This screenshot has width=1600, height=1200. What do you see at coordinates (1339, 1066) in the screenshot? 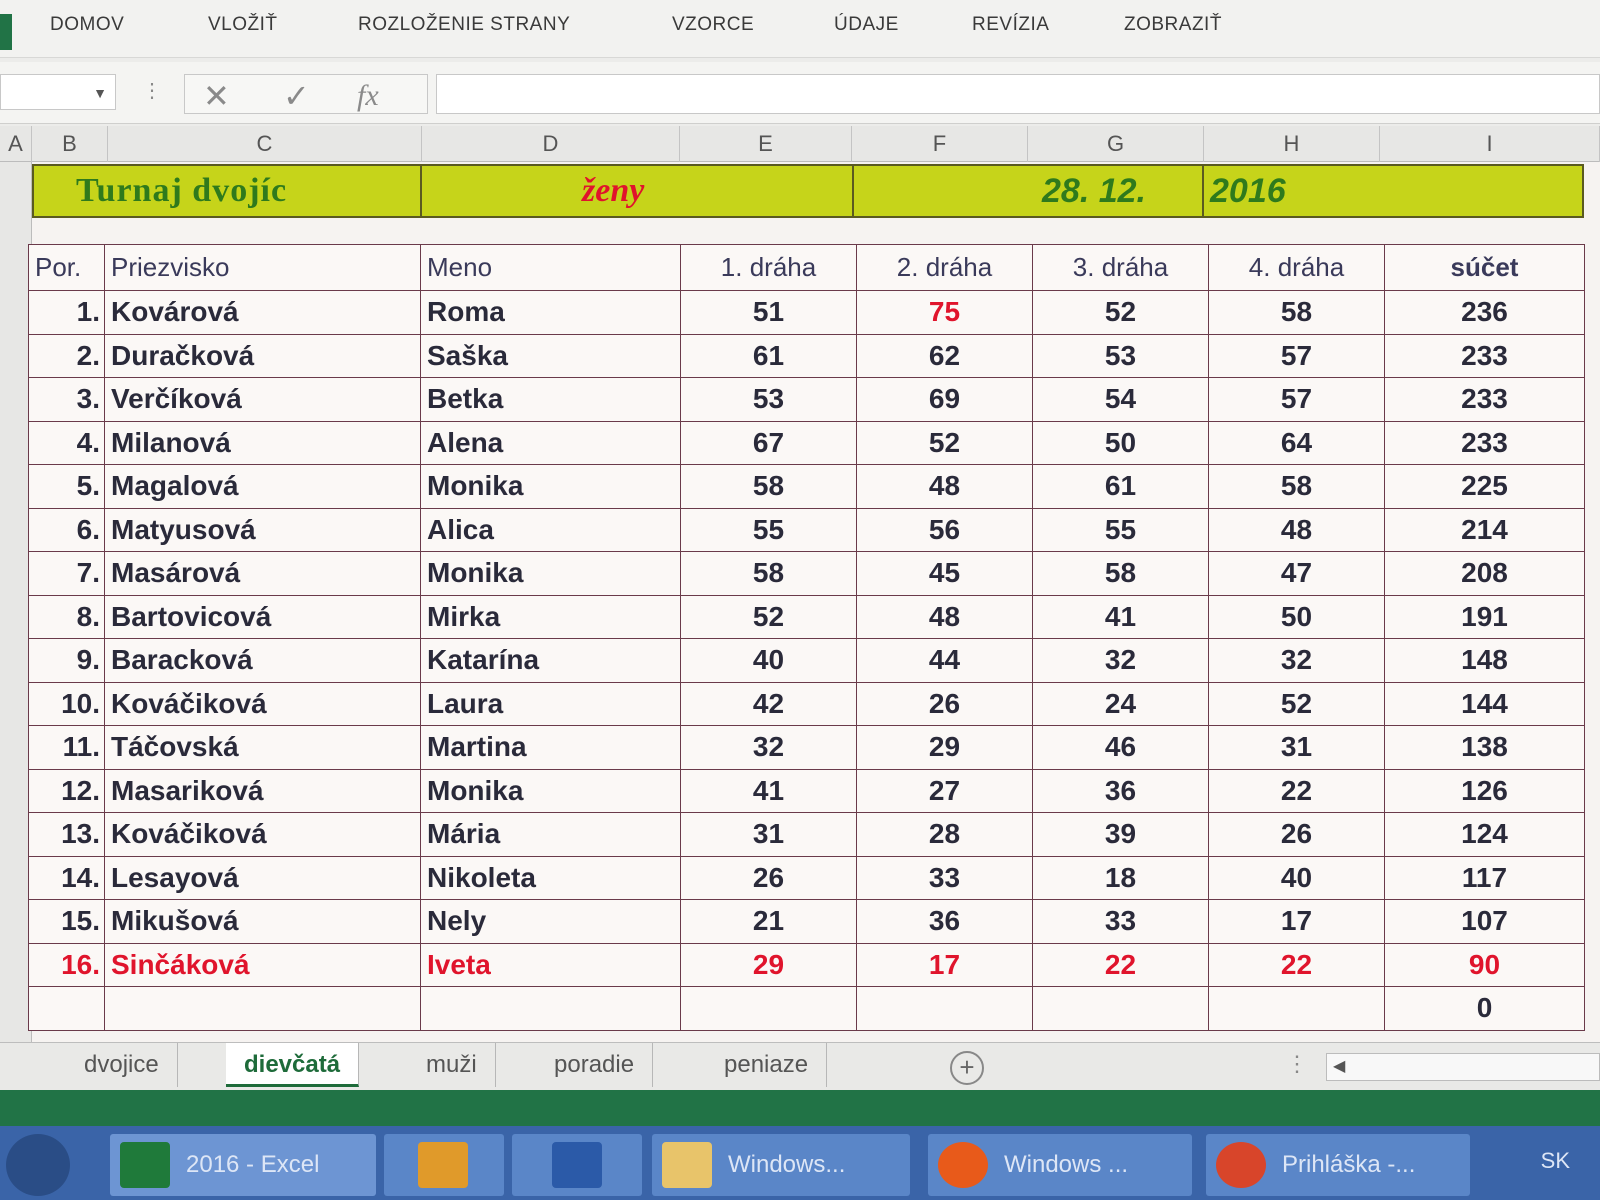
I see `scroll-left-icon: ◀` at bounding box center [1339, 1066].